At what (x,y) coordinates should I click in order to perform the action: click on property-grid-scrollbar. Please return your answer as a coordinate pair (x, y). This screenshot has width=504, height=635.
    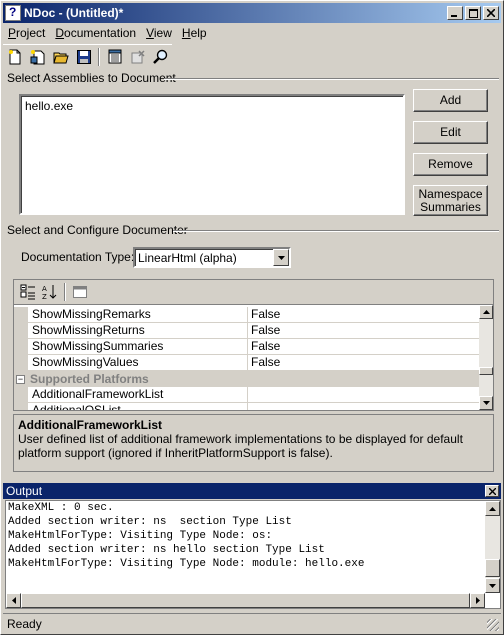
    Looking at the image, I should click on (486, 357).